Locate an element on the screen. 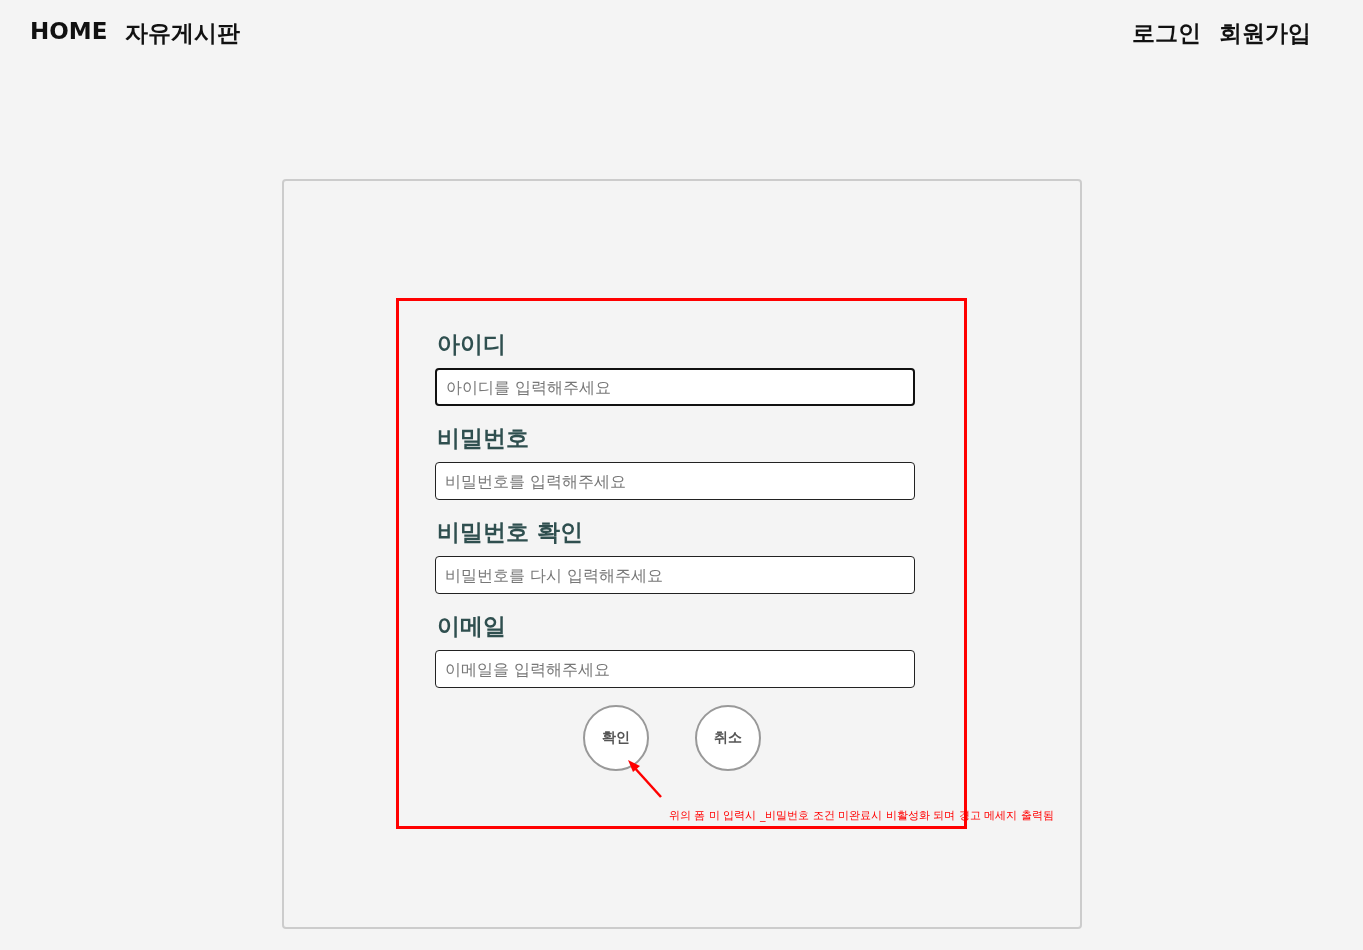 The image size is (1363, 950). input-field: 비밀번호를 다시 입력해주세요 is located at coordinates (675, 575).